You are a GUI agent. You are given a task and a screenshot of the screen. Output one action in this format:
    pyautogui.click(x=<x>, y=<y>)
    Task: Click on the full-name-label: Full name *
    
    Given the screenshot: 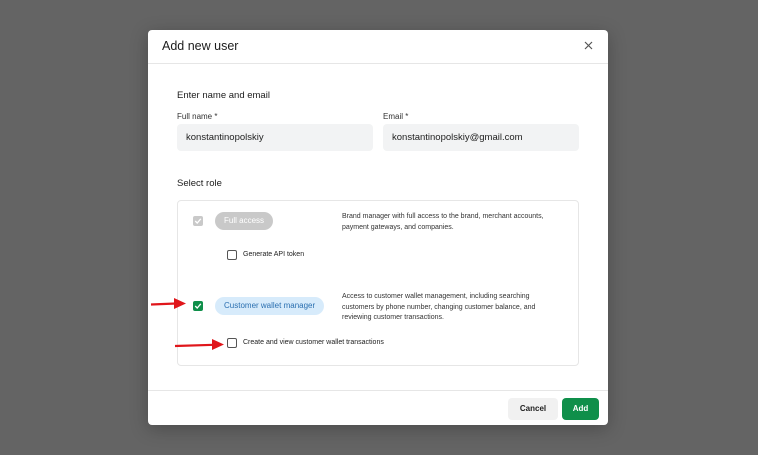 What is the action you would take?
    pyautogui.click(x=197, y=116)
    